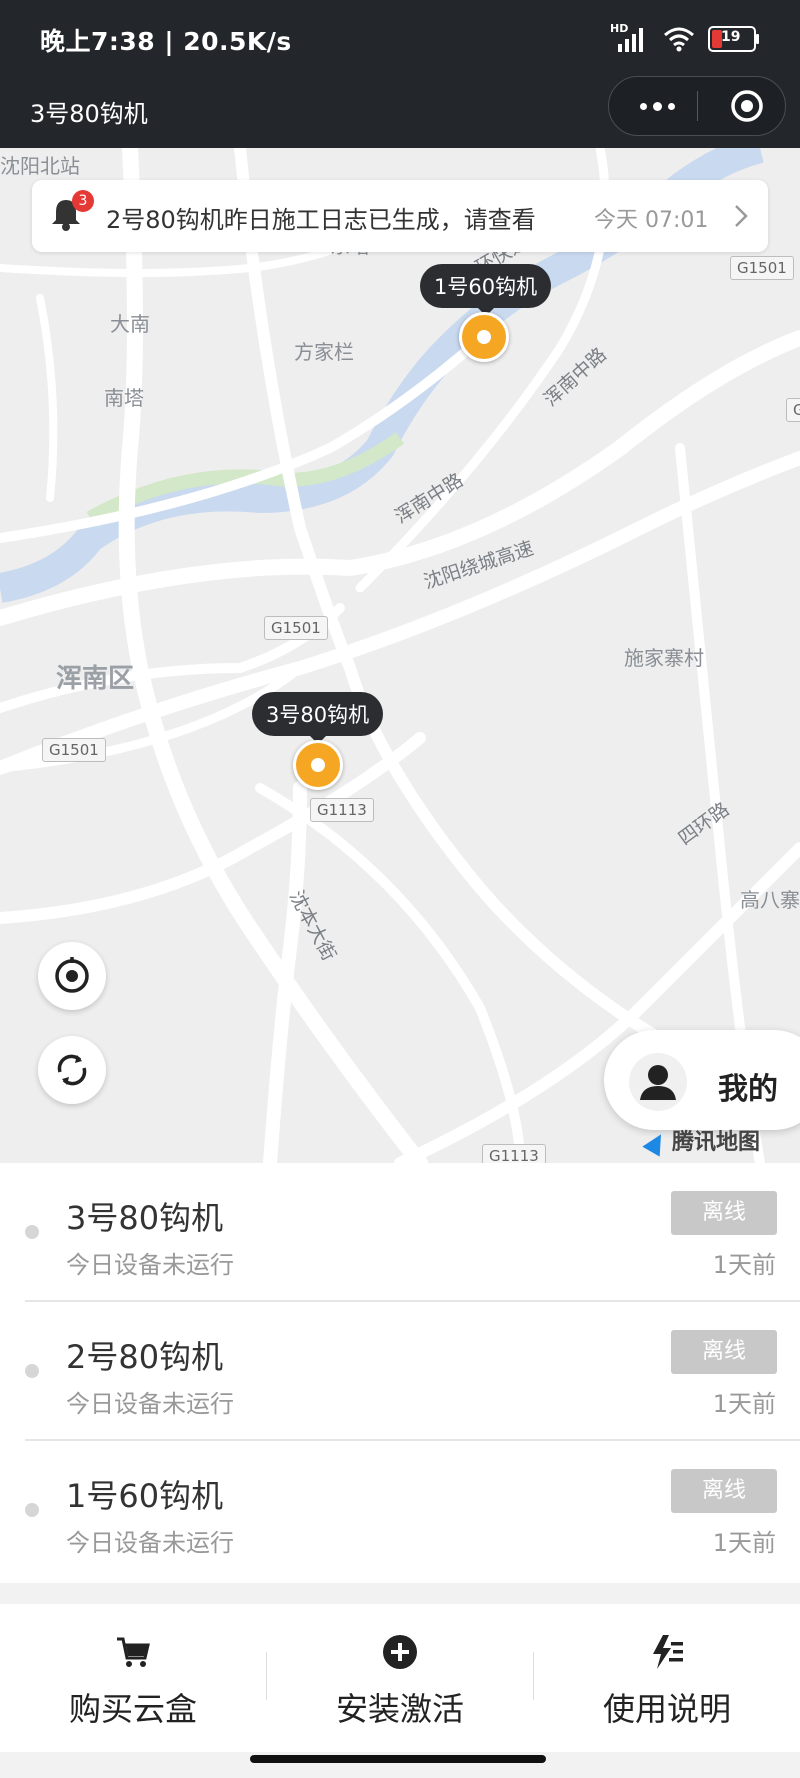 This screenshot has height=1778, width=800. I want to click on plus-circle-icon, so click(400, 1652).